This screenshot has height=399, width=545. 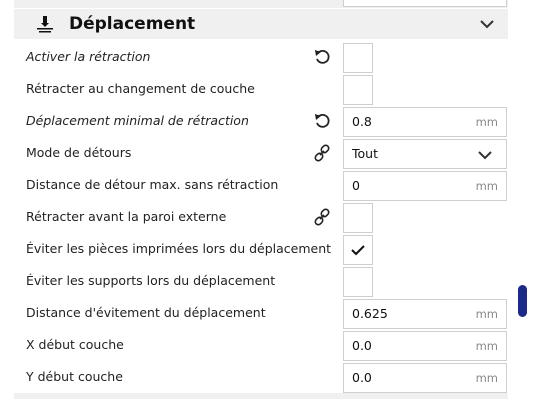 I want to click on setting-label: Activer la rétraction, so click(x=88, y=56).